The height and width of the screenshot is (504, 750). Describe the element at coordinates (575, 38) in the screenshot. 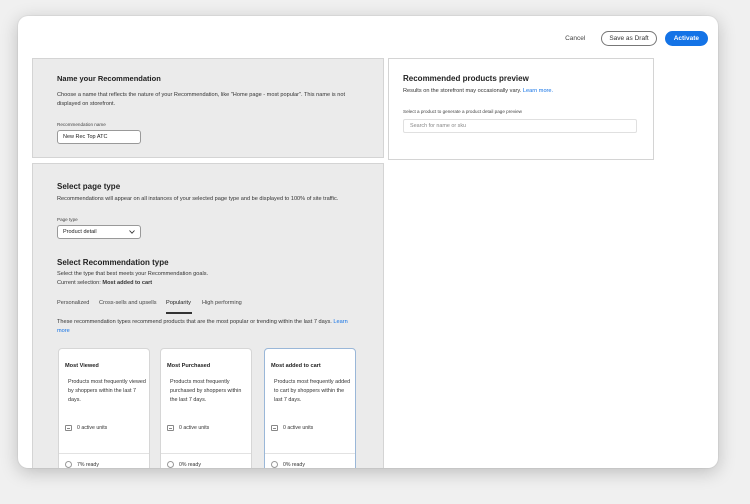

I see `cancel-button: Cancel` at that location.